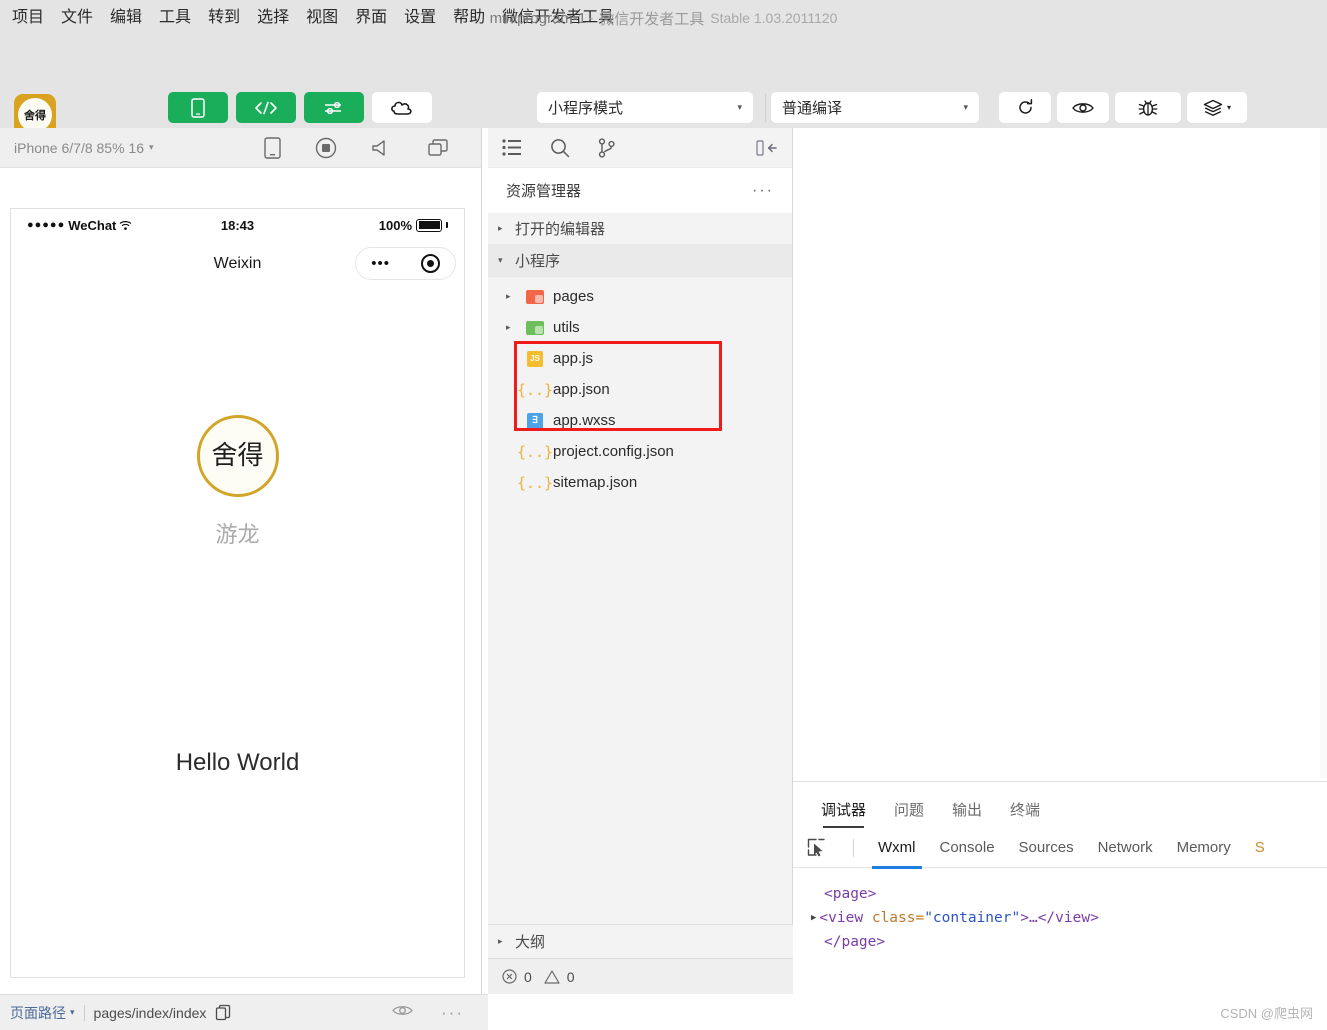  What do you see at coordinates (322, 18) in the screenshot?
I see `menu-item-view: 视图` at bounding box center [322, 18].